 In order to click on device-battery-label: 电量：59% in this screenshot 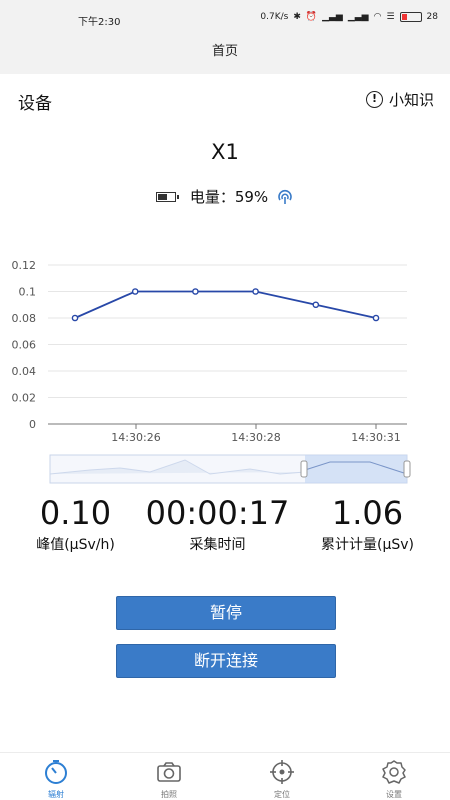, I will do `click(229, 197)`.